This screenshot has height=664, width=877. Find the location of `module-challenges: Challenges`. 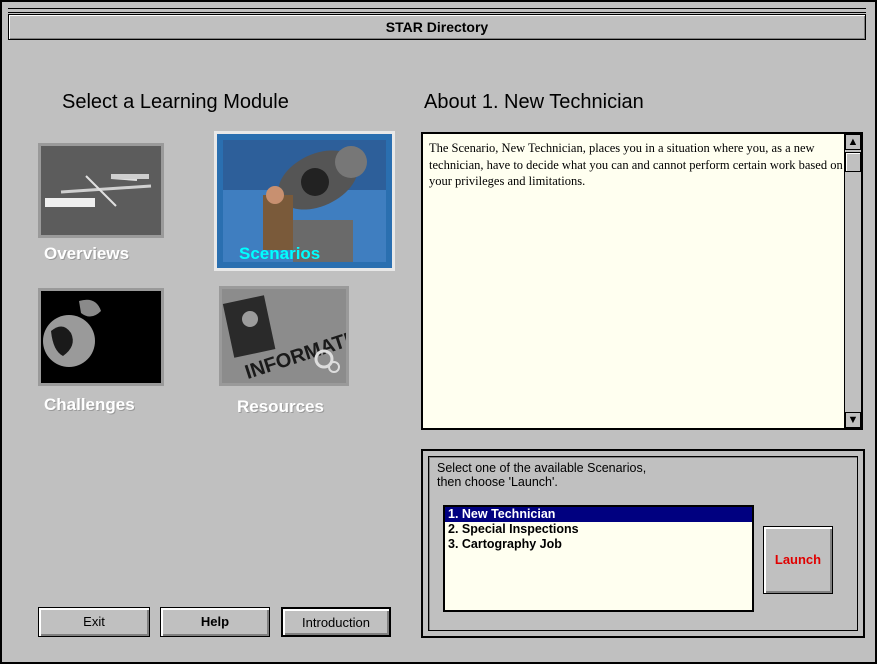

module-challenges: Challenges is located at coordinates (101, 353).